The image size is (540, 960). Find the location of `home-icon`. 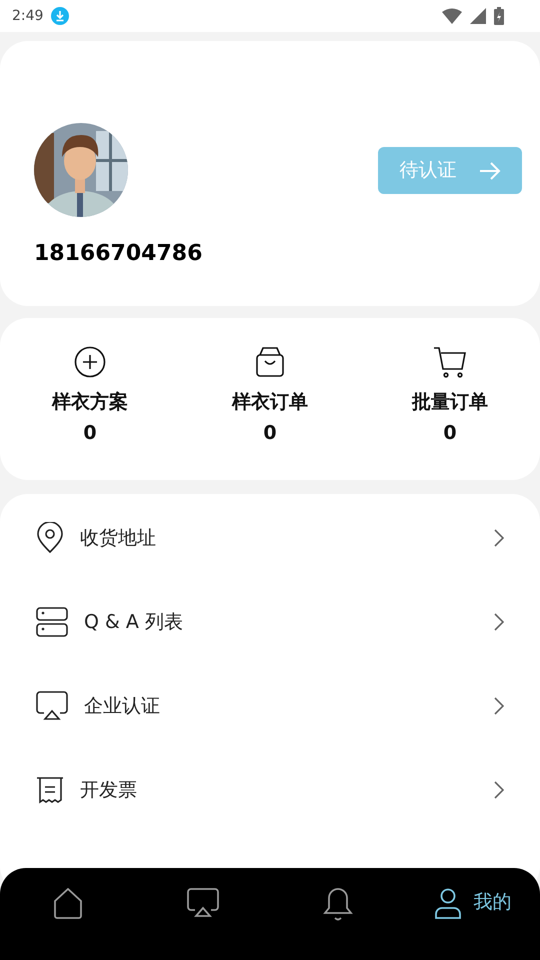

home-icon is located at coordinates (67, 904).